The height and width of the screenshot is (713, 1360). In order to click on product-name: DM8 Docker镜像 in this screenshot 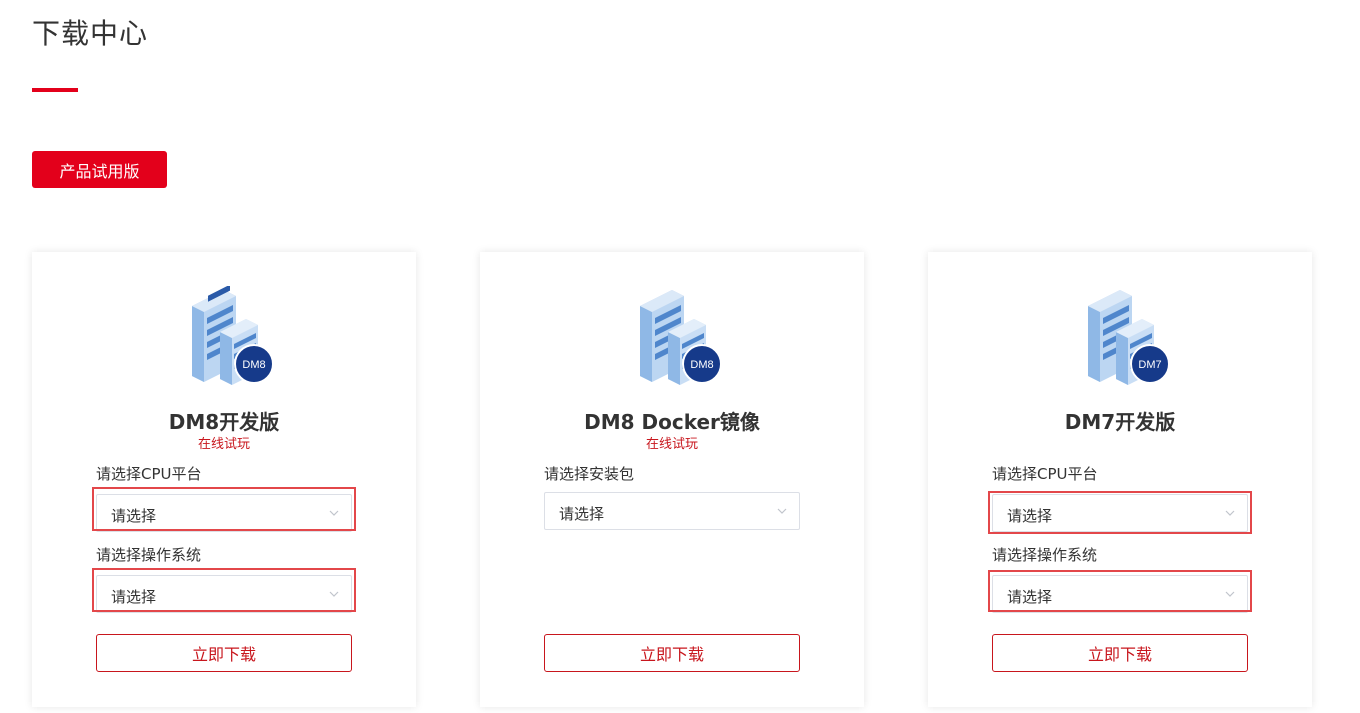, I will do `click(672, 422)`.